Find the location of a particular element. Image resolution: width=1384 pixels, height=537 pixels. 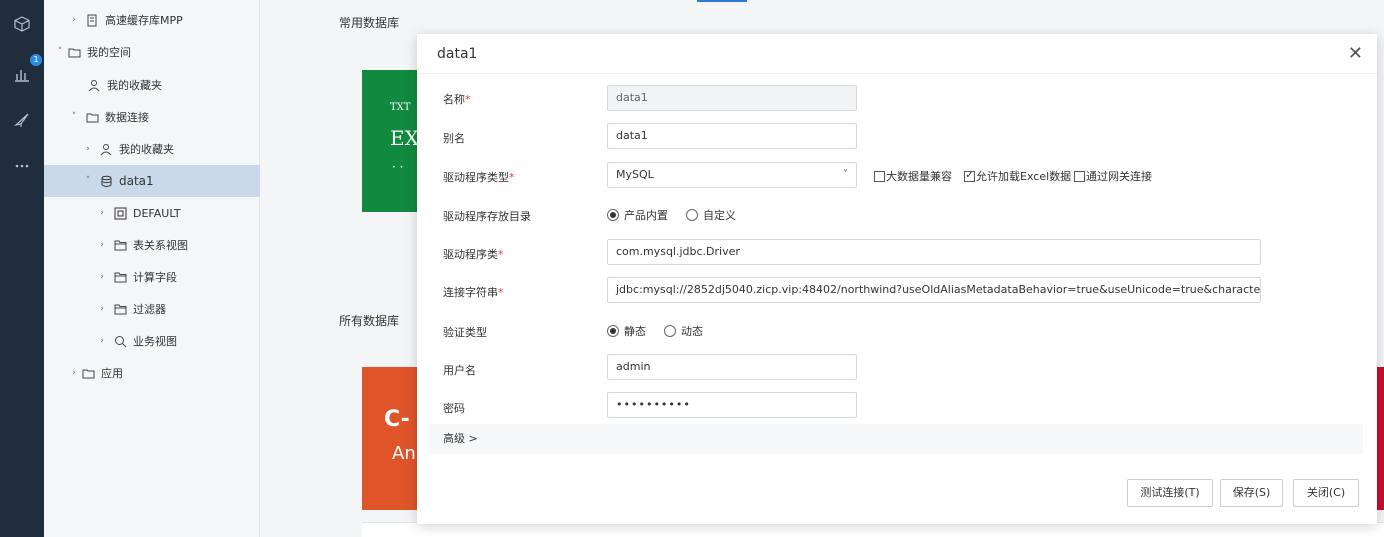

alias-label: 别名 is located at coordinates (454, 138).